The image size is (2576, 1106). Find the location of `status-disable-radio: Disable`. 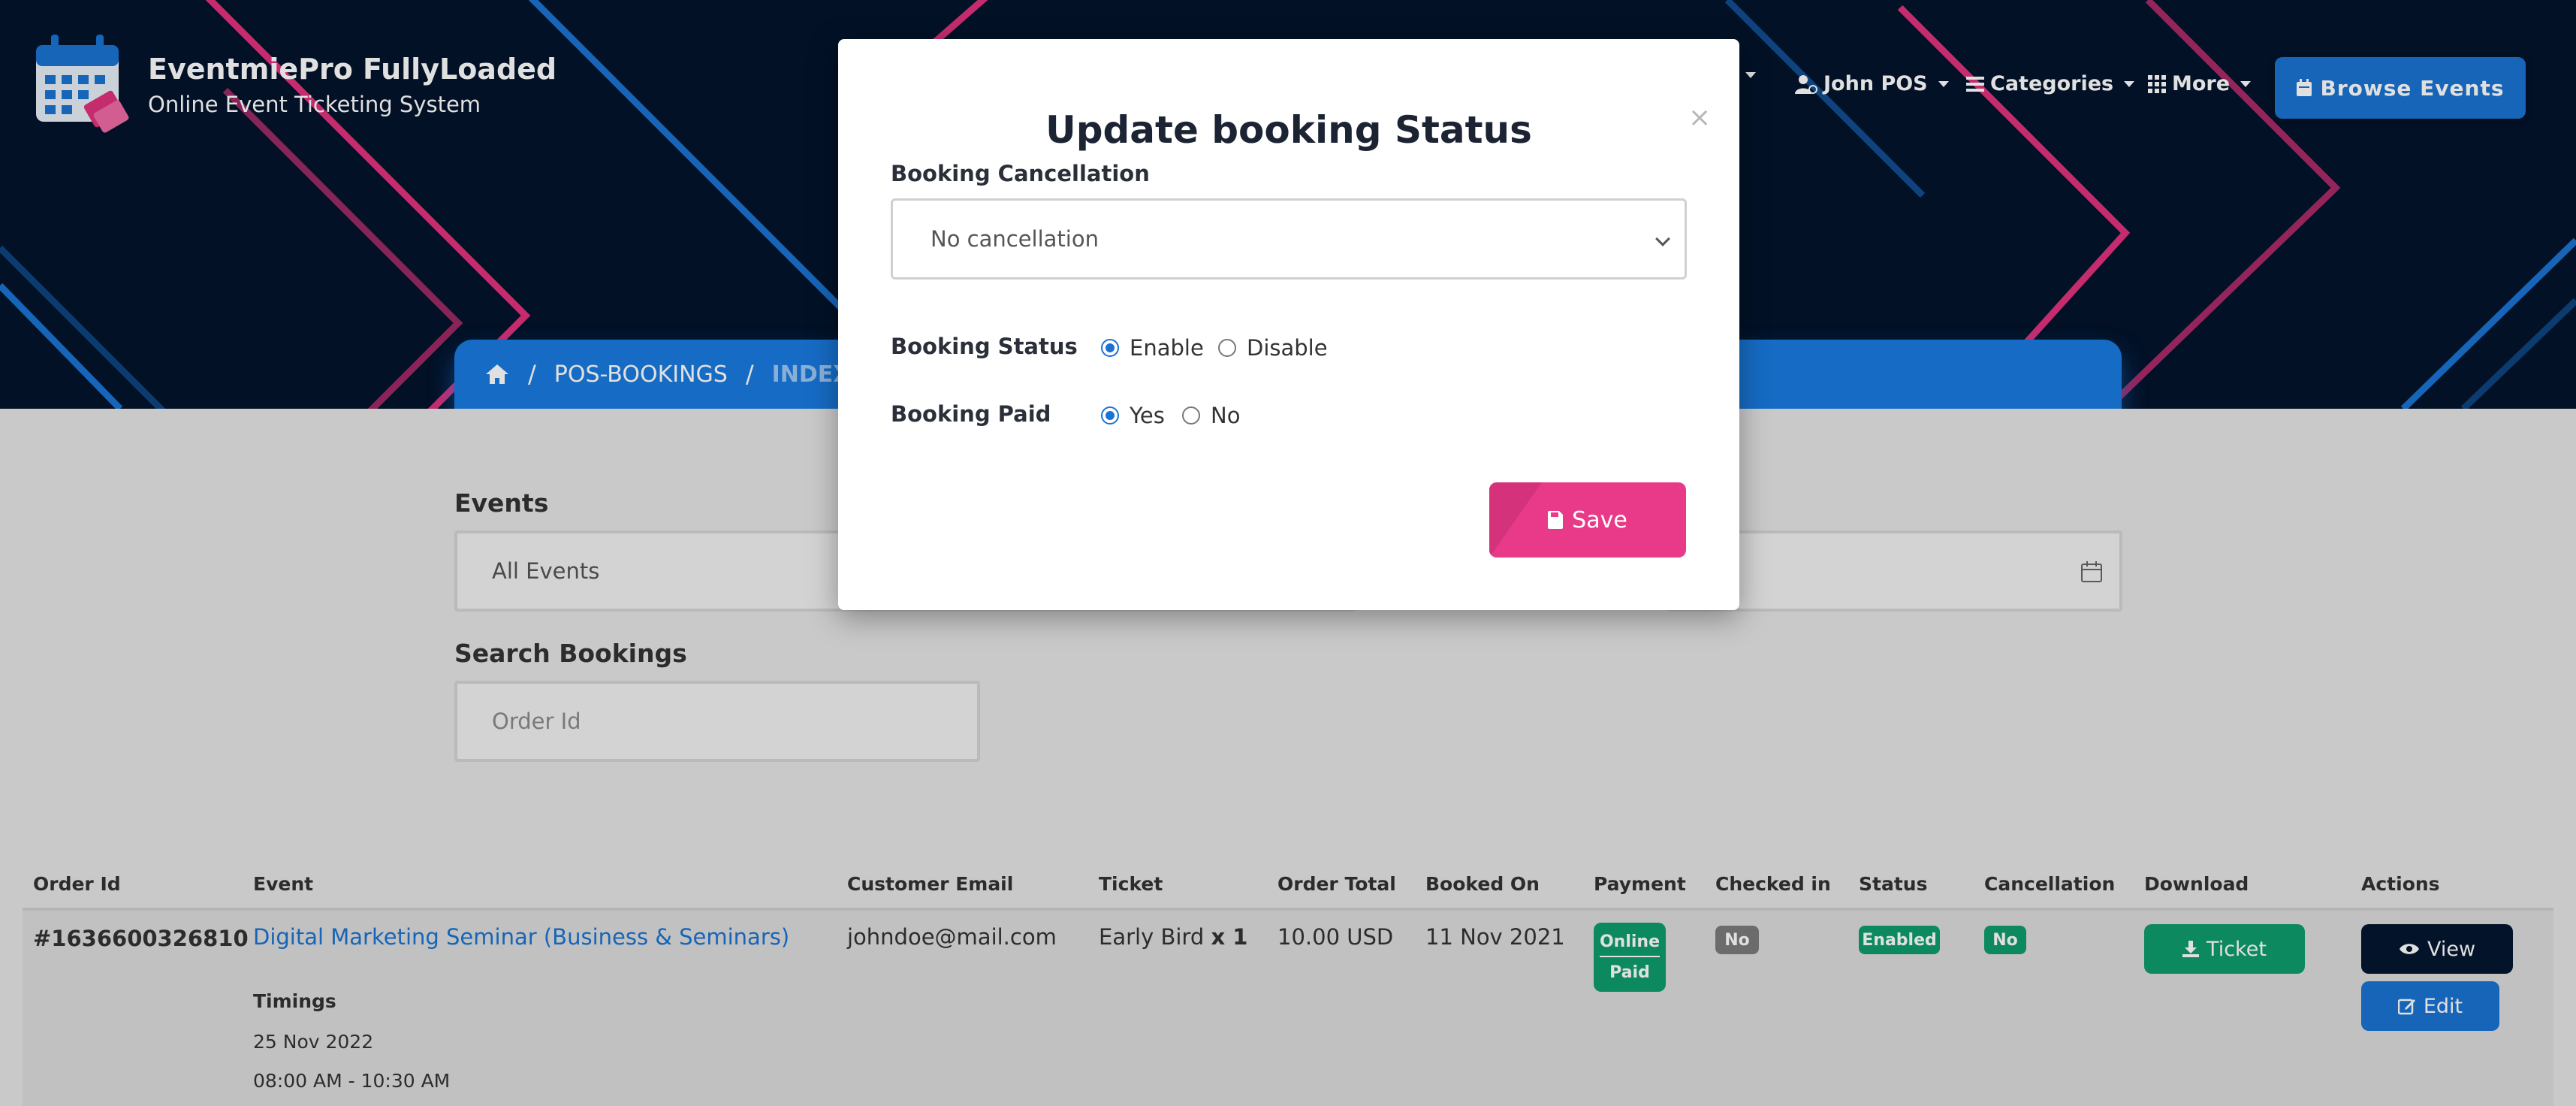

status-disable-radio: Disable is located at coordinates (1273, 348).